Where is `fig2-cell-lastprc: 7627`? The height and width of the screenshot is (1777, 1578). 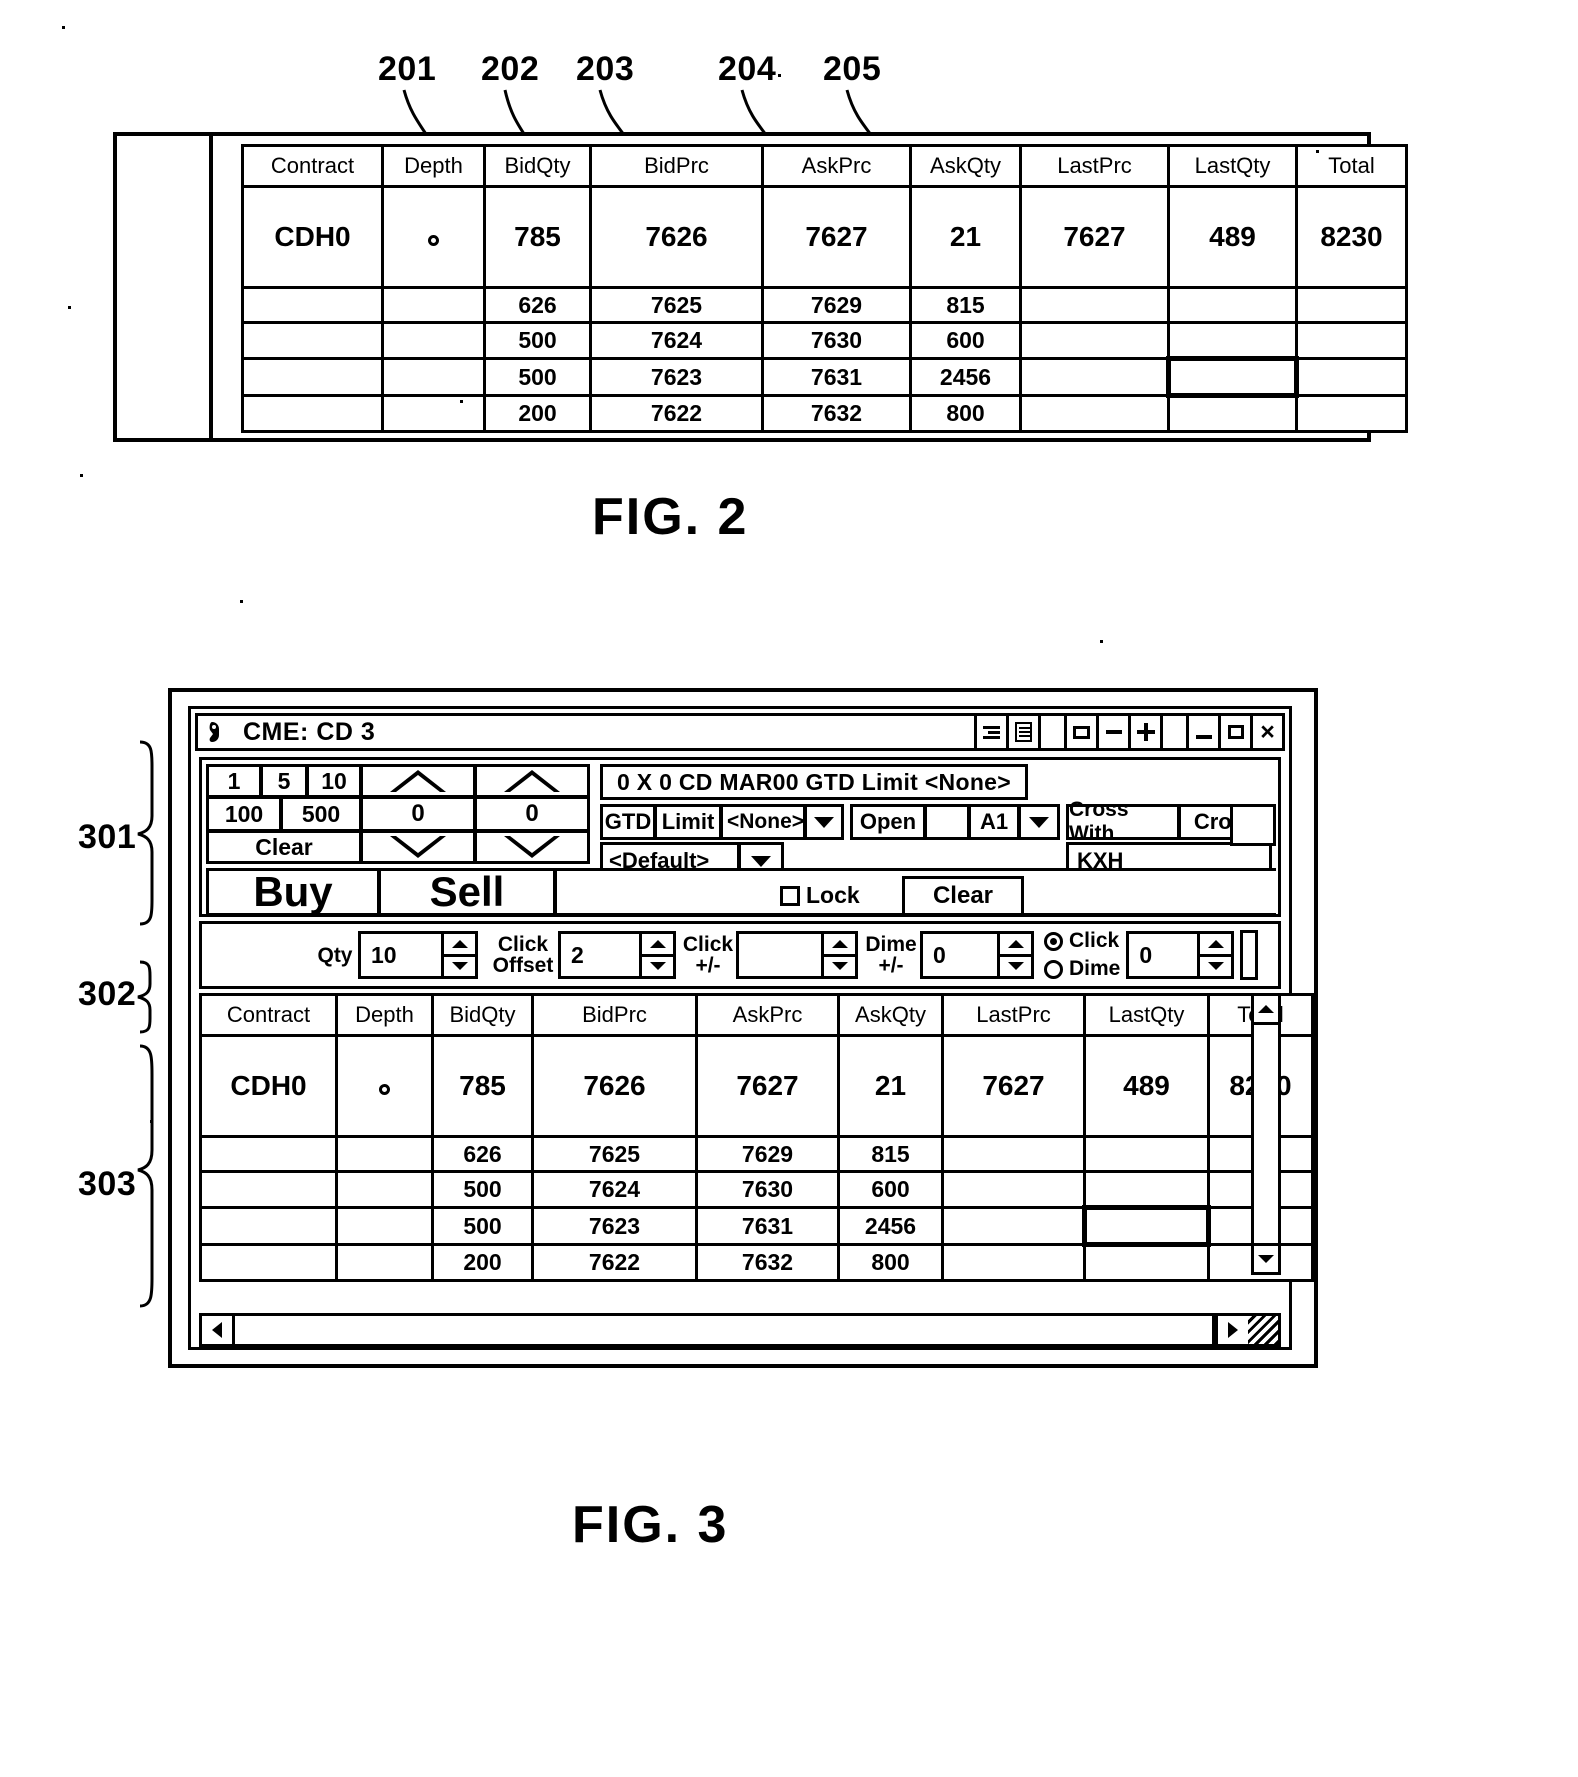 fig2-cell-lastprc: 7627 is located at coordinates (1094, 237).